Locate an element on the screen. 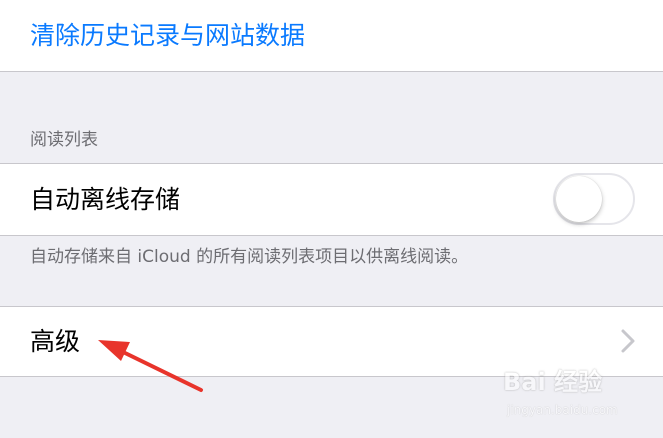  watermark-logo: Bai 经验 is located at coordinates (553, 382).